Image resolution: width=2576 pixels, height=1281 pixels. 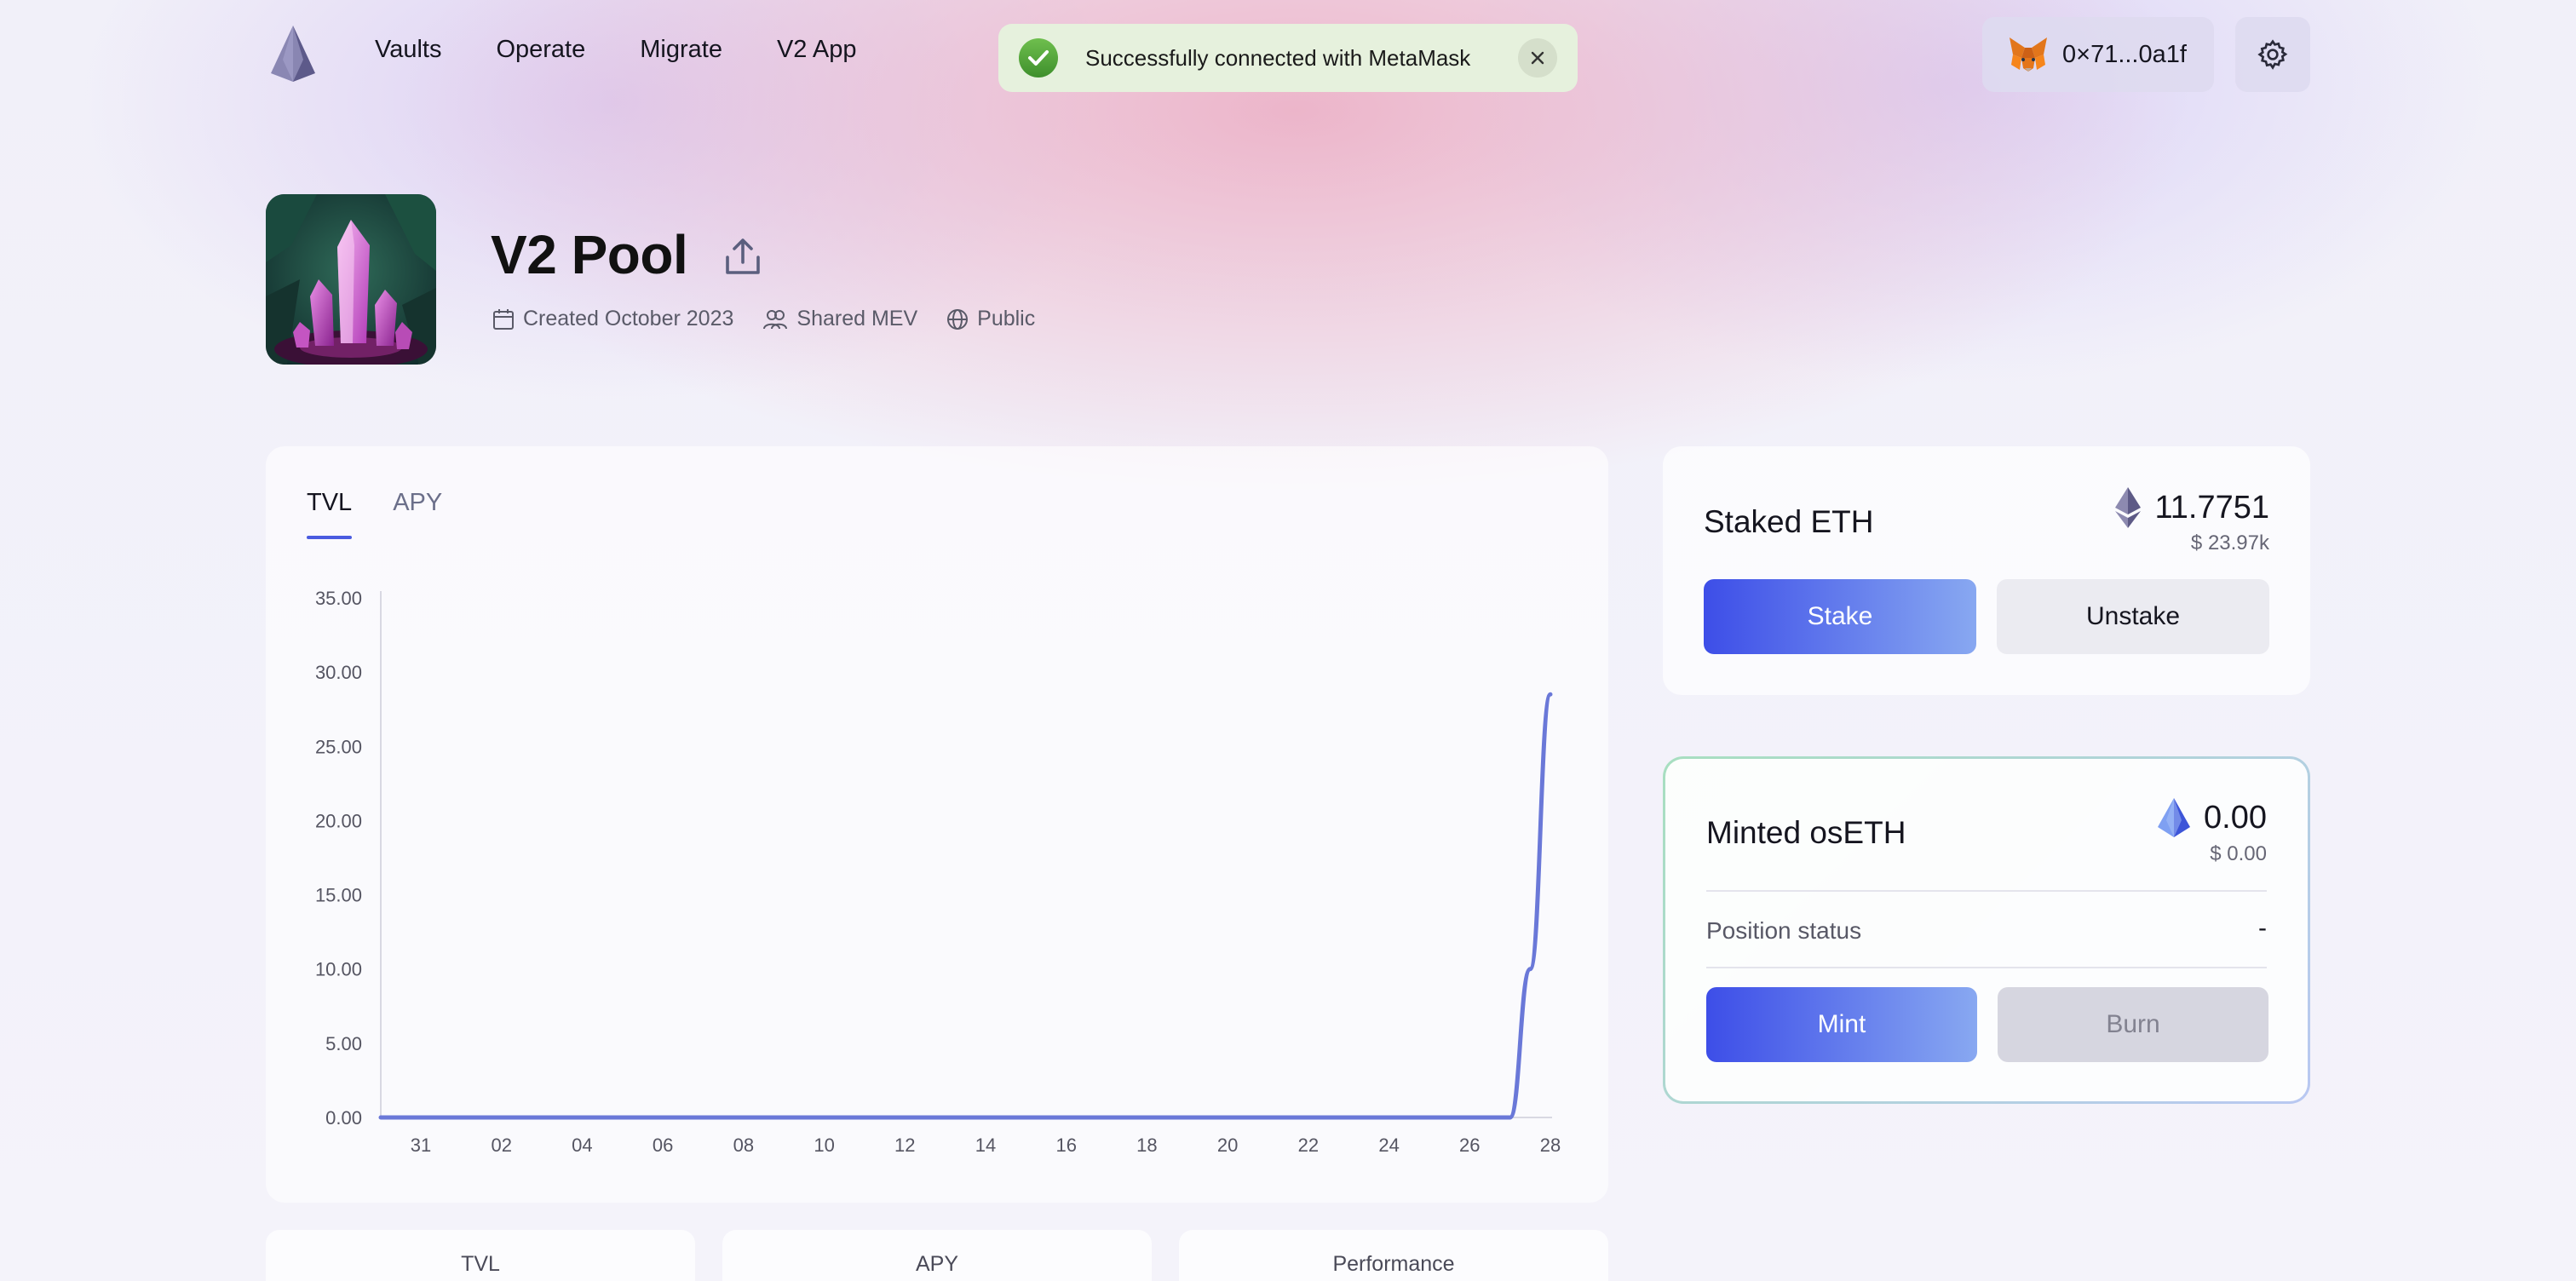 I want to click on mint-button: Mint, so click(x=1841, y=1024).